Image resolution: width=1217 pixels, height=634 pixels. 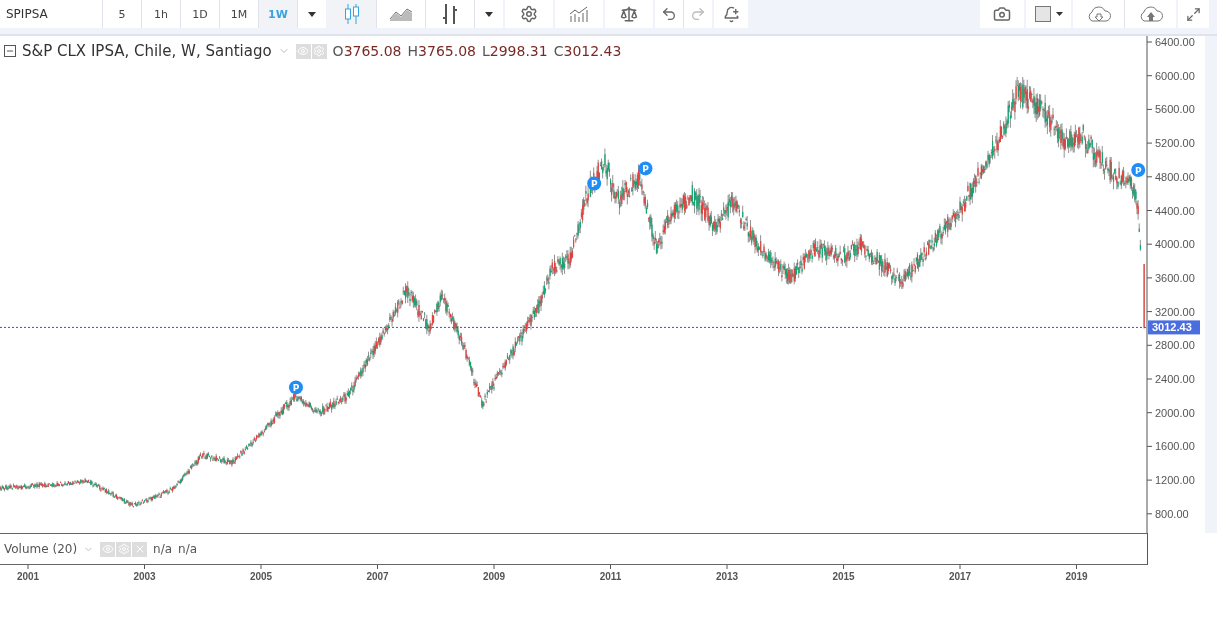 What do you see at coordinates (144, 576) in the screenshot?
I see `time-tick-label: 2003` at bounding box center [144, 576].